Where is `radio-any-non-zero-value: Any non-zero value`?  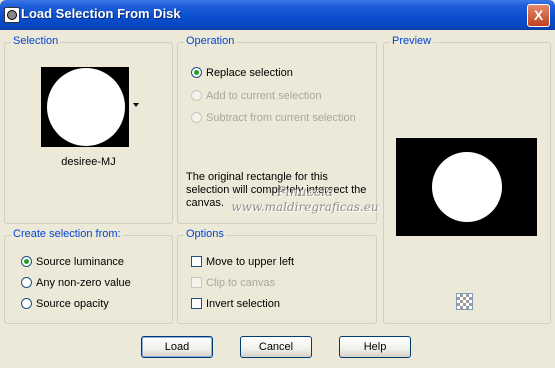
radio-any-non-zero-value: Any non-zero value is located at coordinates (76, 282).